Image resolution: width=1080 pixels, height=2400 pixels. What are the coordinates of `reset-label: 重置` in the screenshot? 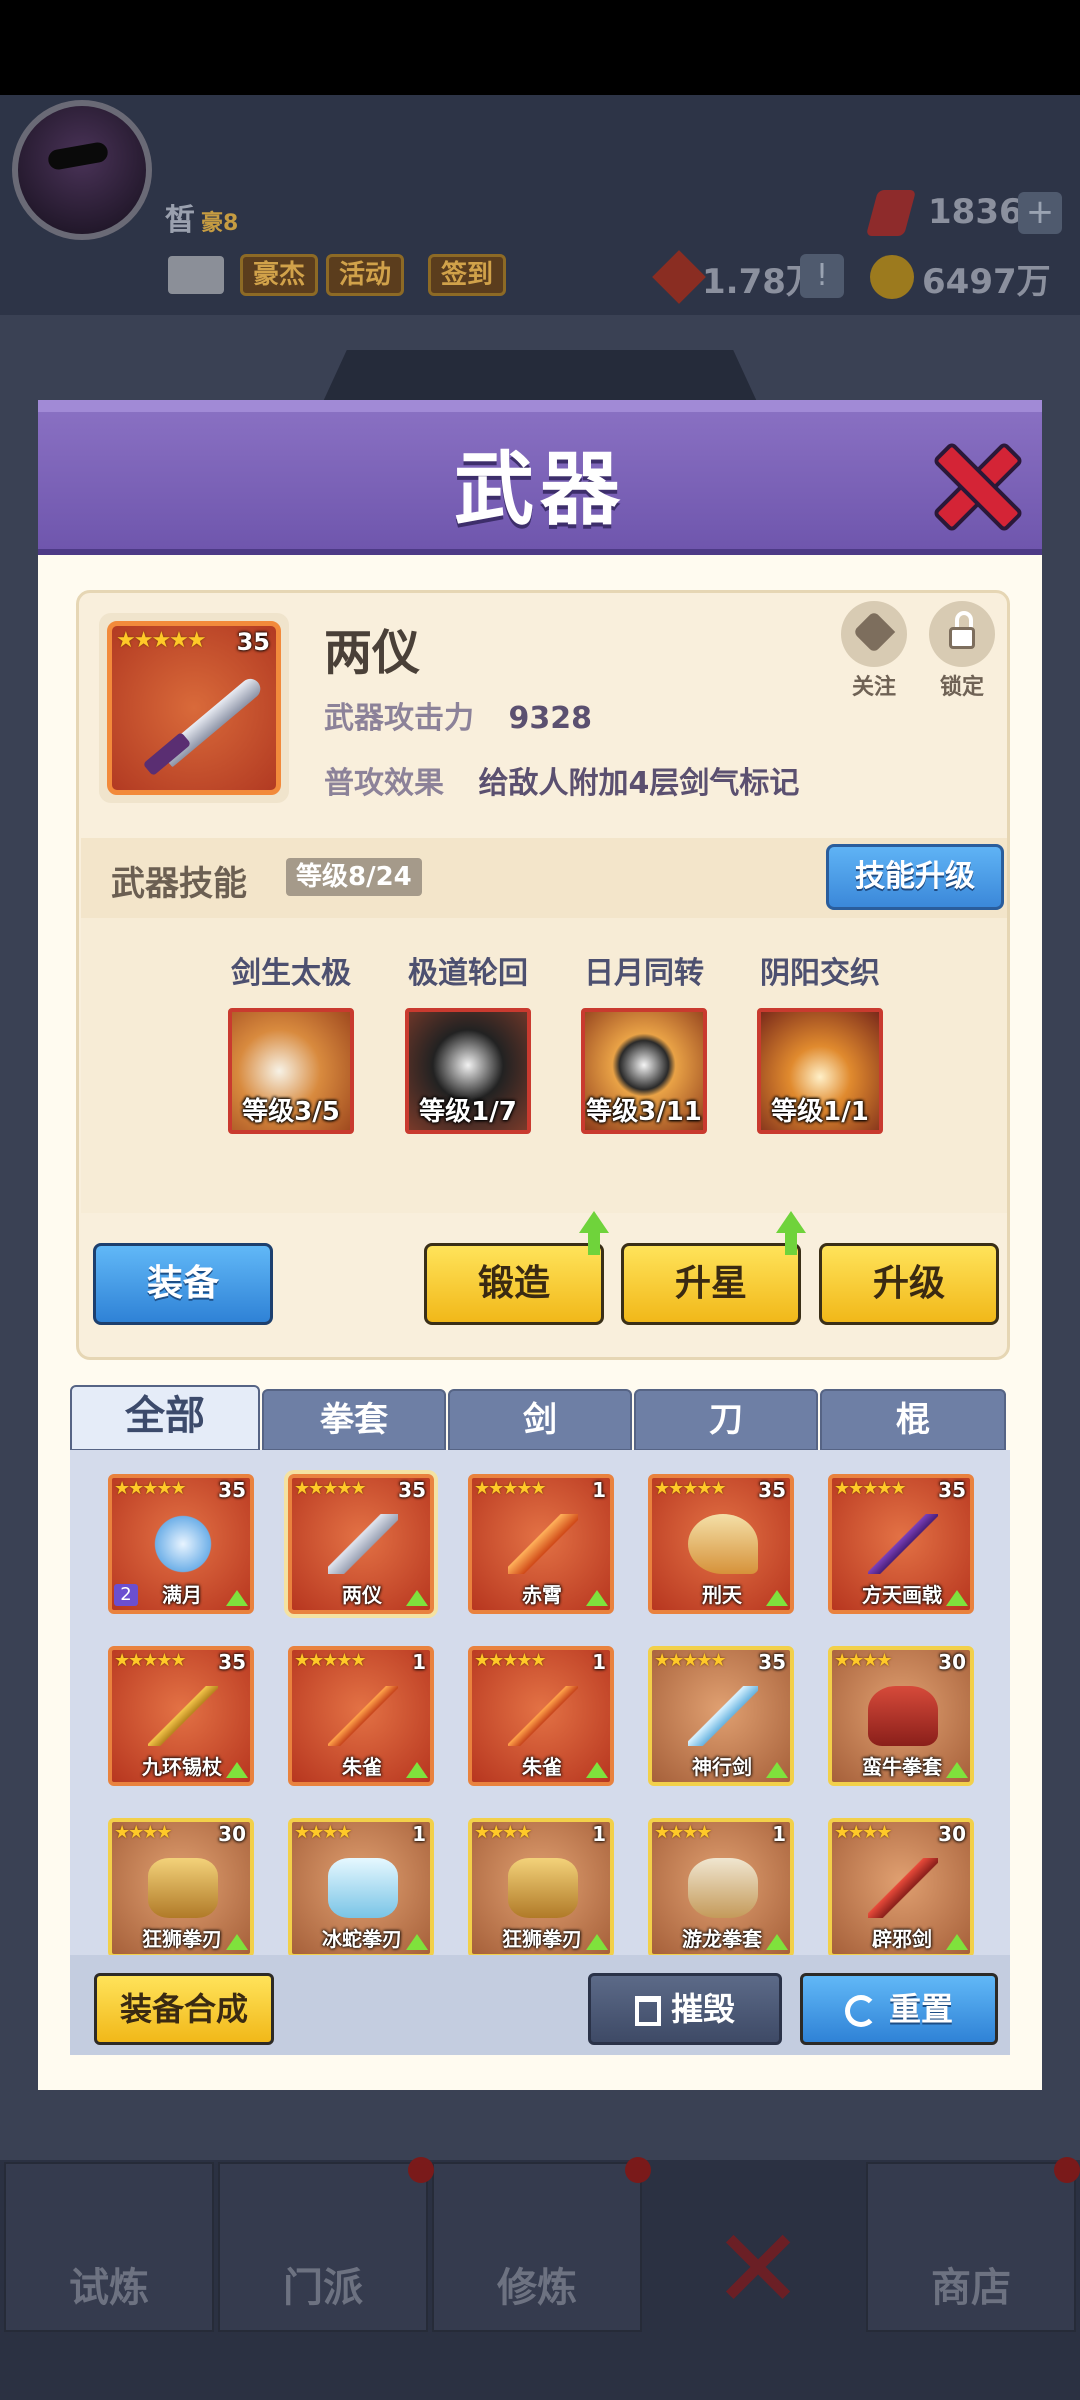 It's located at (920, 2009).